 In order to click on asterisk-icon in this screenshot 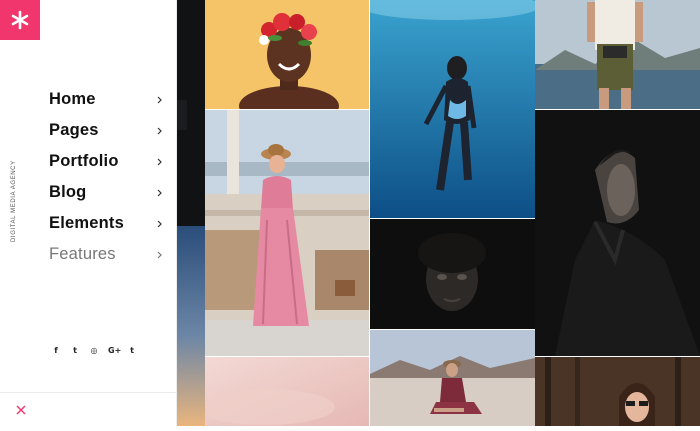, I will do `click(20, 20)`.